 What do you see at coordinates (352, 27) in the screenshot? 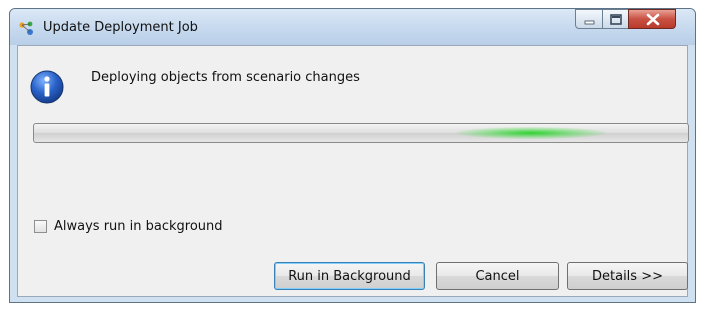
I see `title-bar: Update Deployment Job` at bounding box center [352, 27].